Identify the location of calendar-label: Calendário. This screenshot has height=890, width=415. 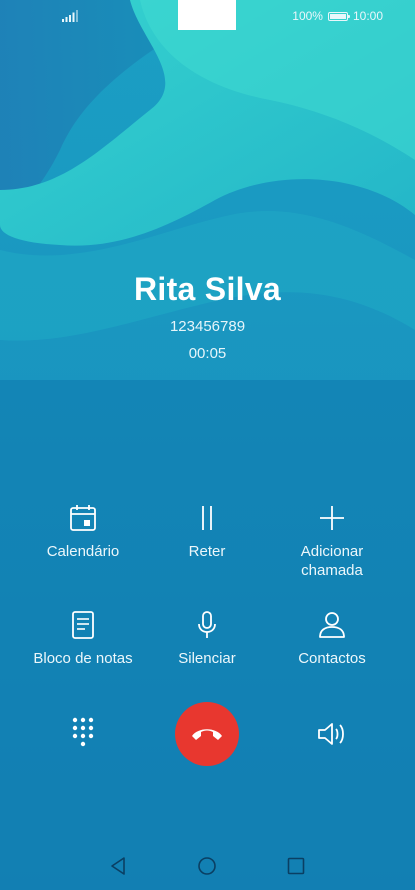
(83, 551).